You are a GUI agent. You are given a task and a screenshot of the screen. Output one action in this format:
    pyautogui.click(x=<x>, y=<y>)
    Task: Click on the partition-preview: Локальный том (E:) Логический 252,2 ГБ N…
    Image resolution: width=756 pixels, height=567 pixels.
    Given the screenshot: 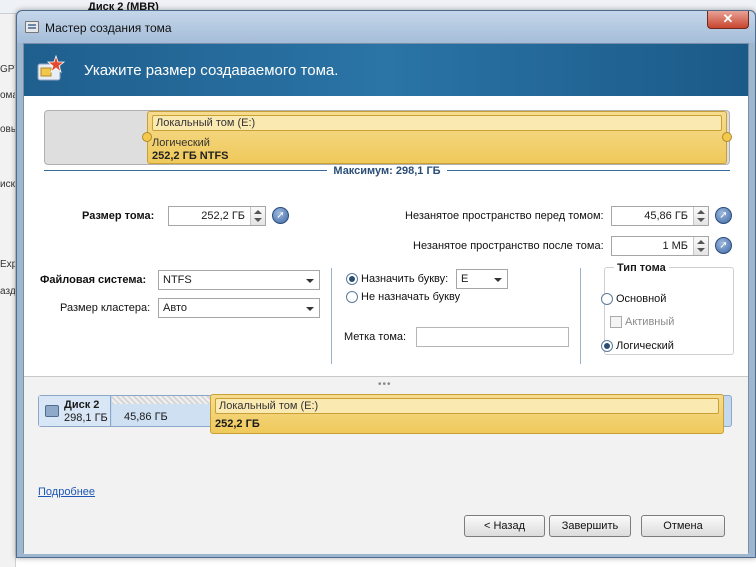 What is the action you would take?
    pyautogui.click(x=388, y=137)
    